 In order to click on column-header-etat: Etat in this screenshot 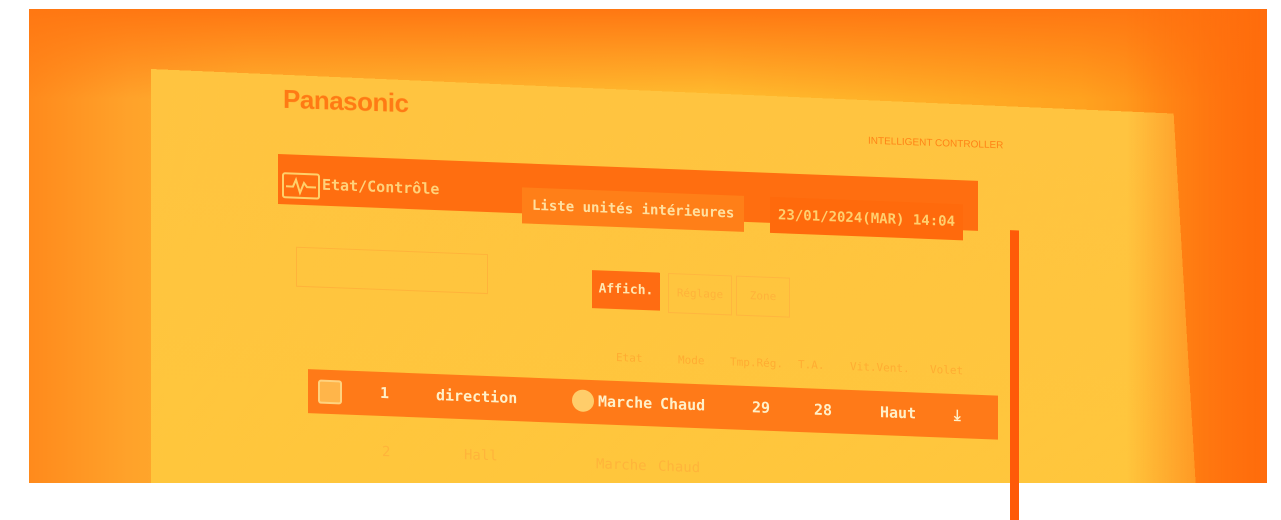, I will do `click(629, 358)`.